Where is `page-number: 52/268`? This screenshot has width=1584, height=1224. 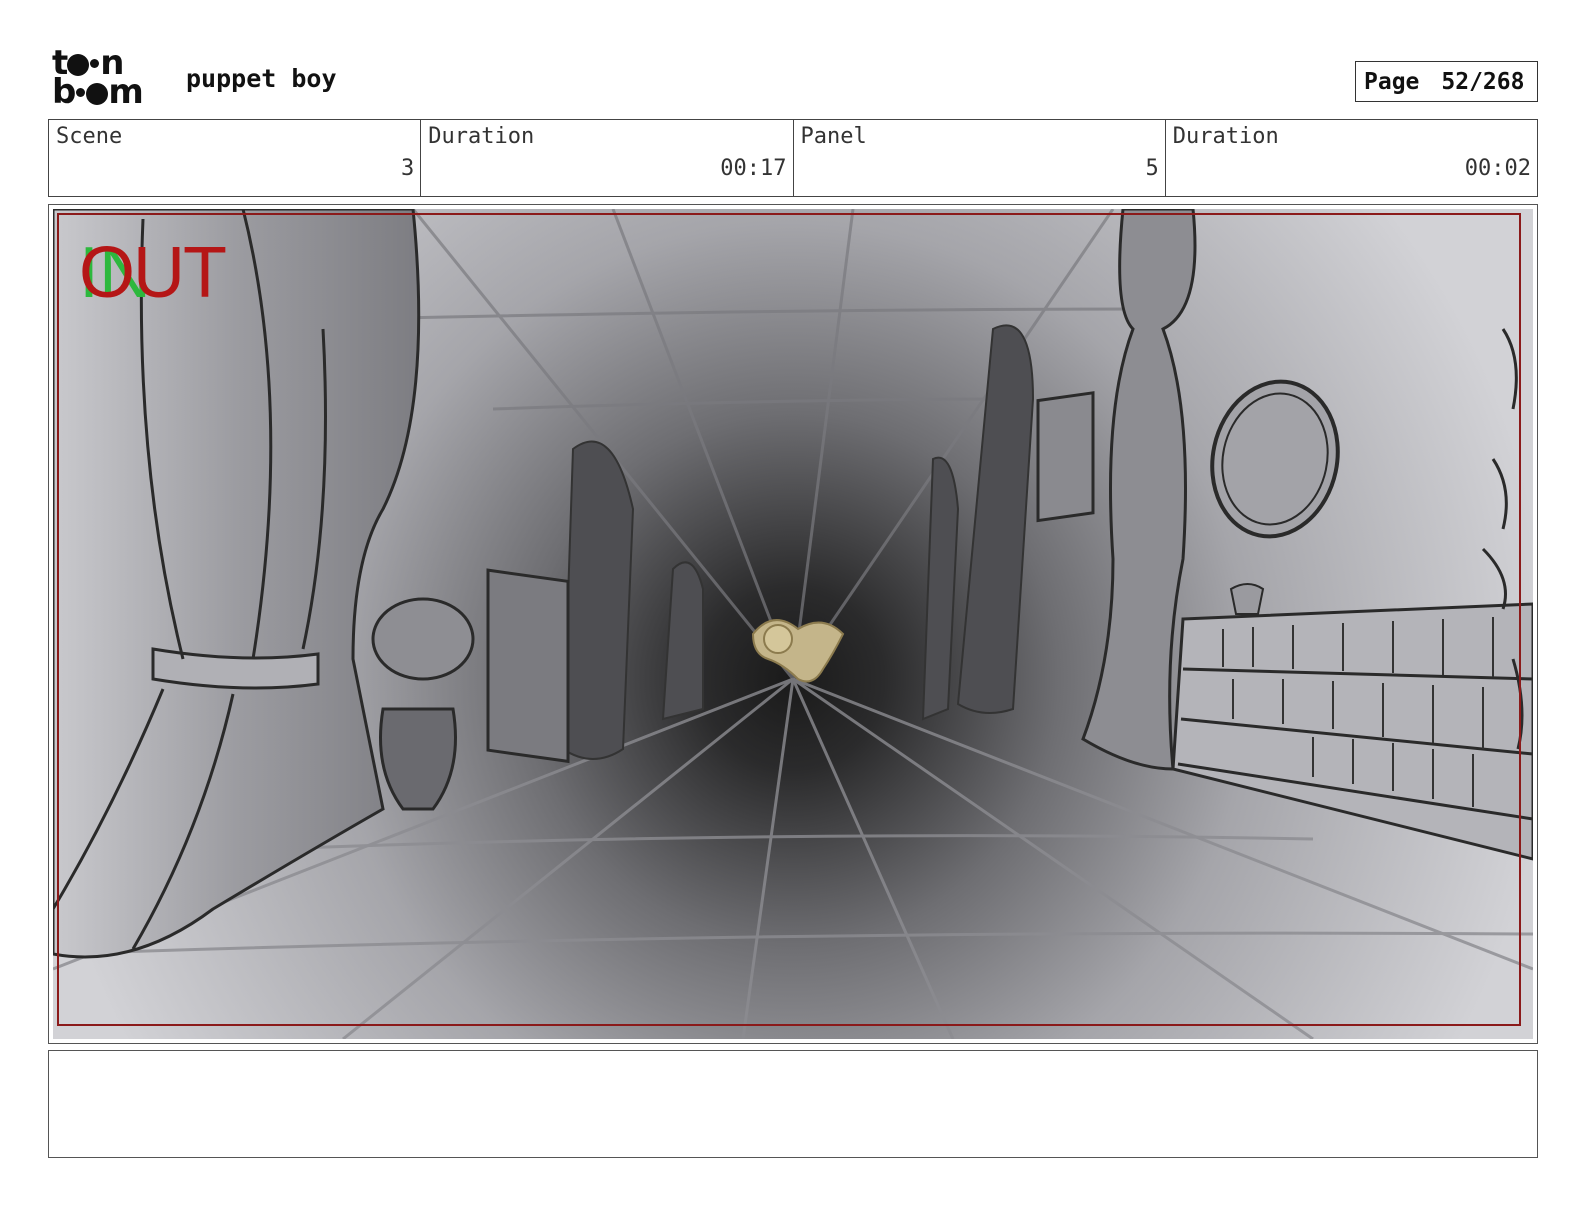
page-number: 52/268 is located at coordinates (1483, 81).